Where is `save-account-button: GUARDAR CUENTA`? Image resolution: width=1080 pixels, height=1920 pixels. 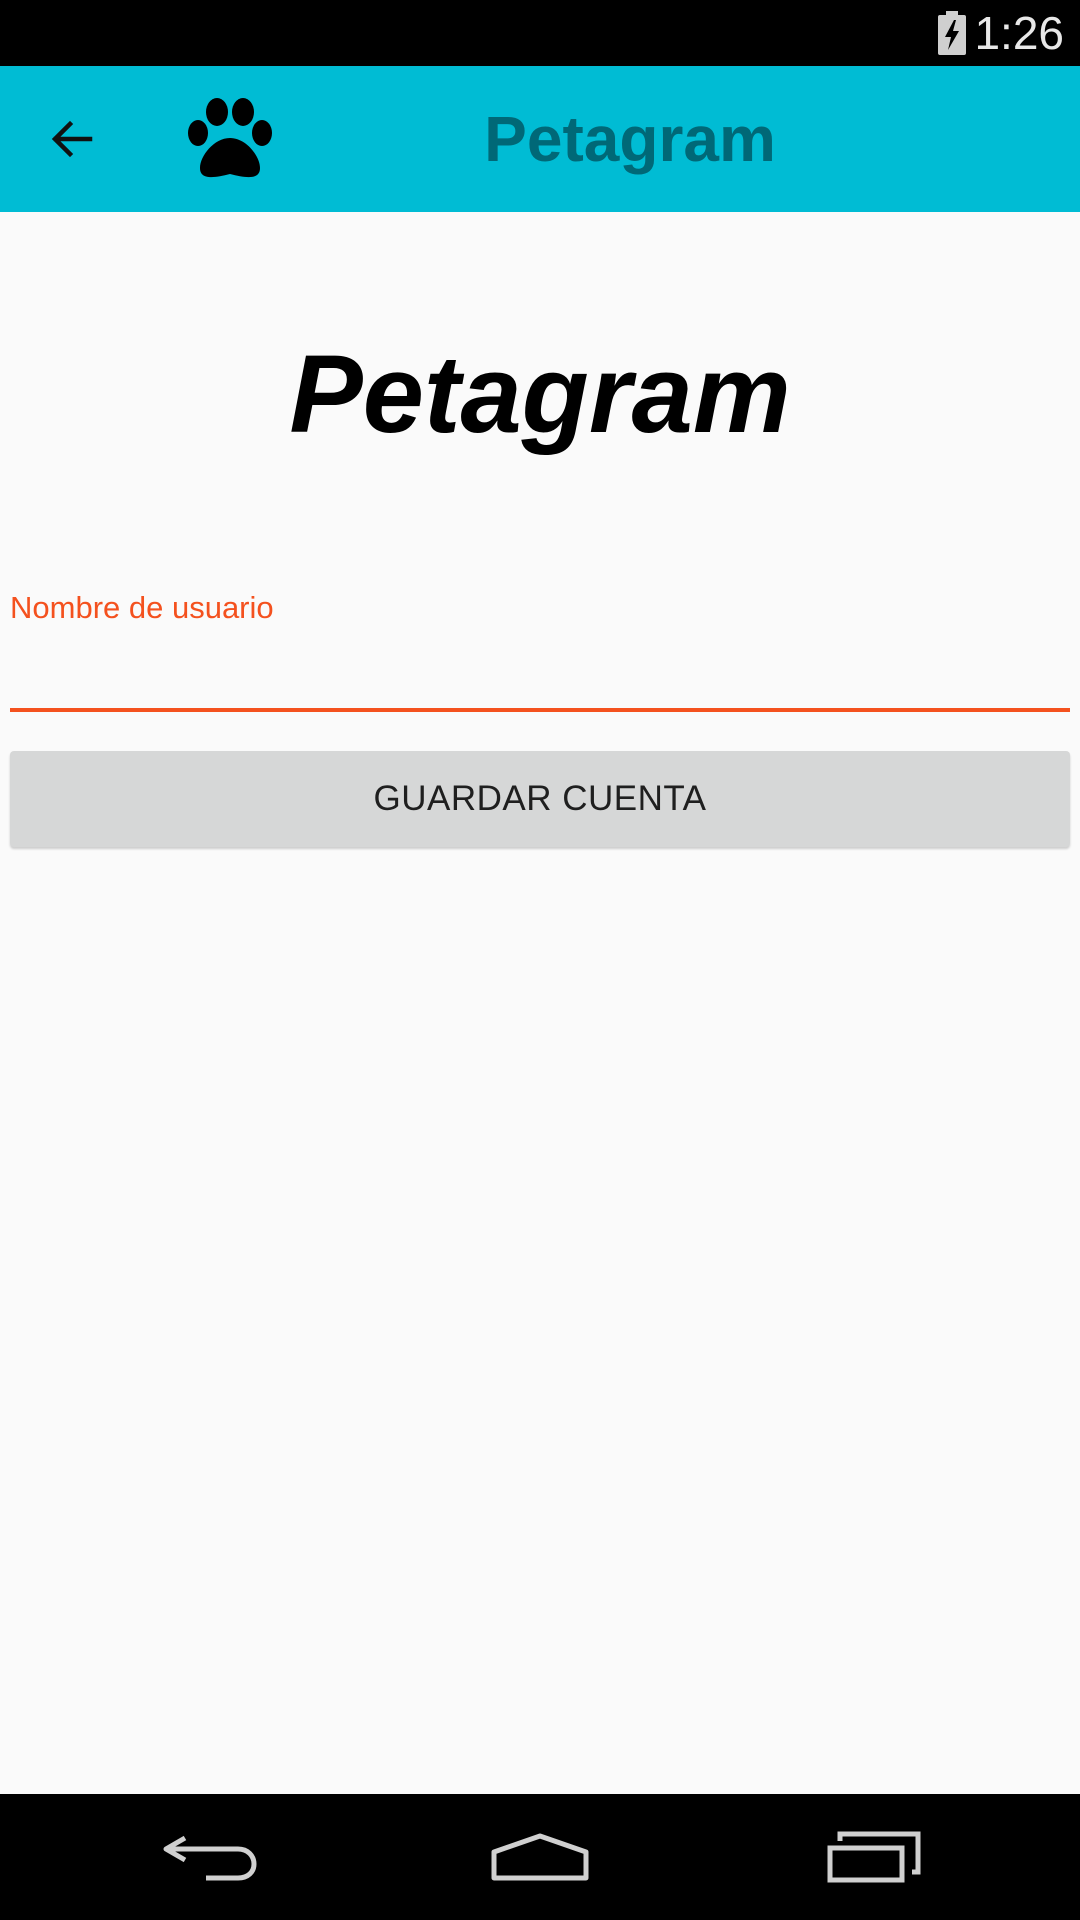
save-account-button: GUARDAR CUENTA is located at coordinates (540, 799).